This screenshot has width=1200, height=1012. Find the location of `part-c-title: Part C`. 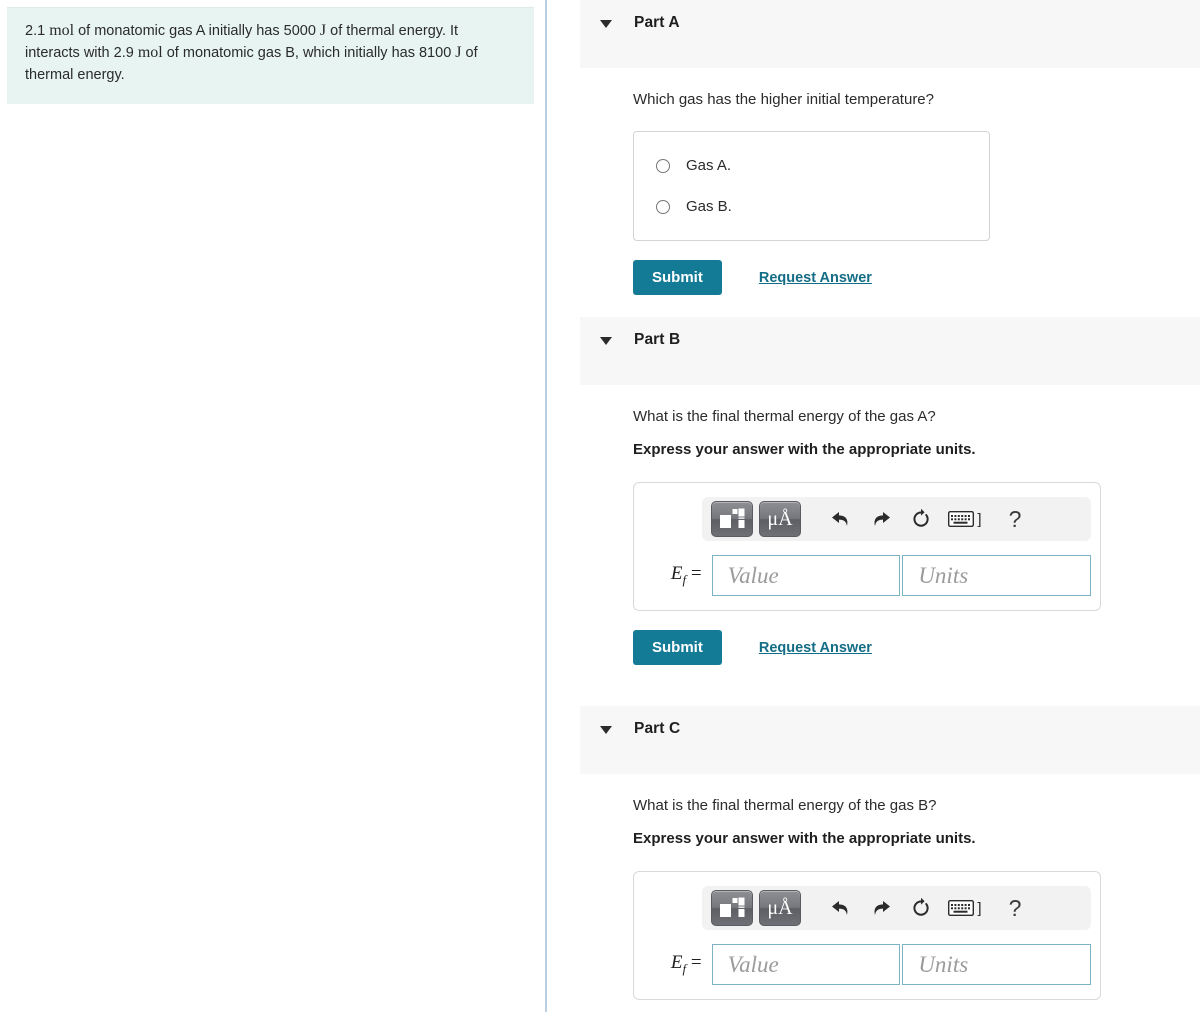

part-c-title: Part C is located at coordinates (657, 728).